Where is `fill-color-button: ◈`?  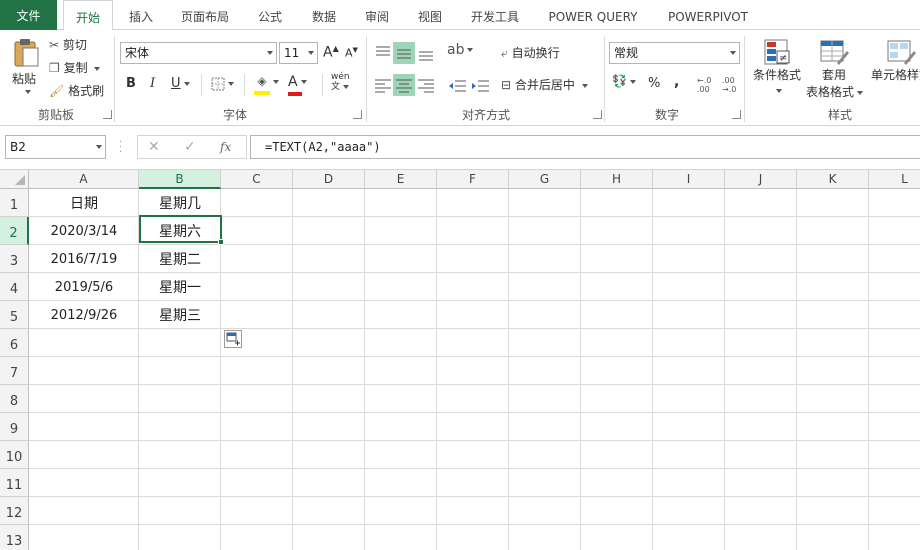 fill-color-button: ◈ is located at coordinates (266, 84).